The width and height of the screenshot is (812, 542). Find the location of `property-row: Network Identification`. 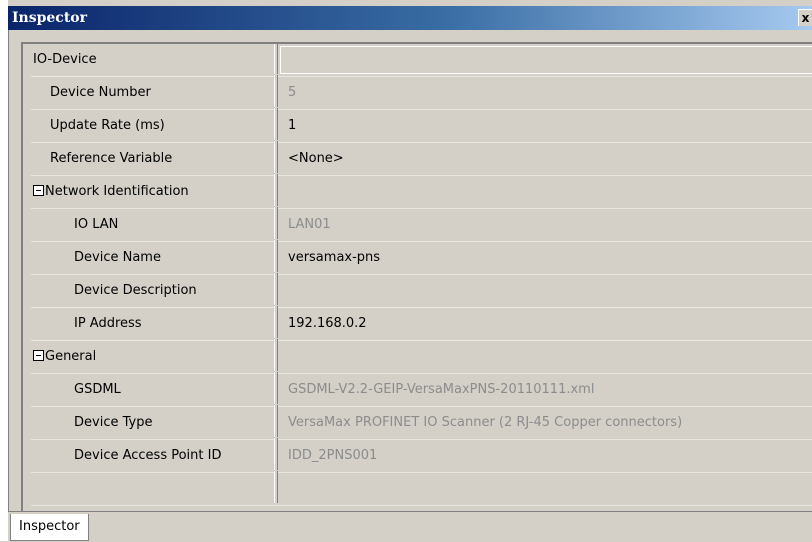

property-row: Network Identification is located at coordinates (421, 191).